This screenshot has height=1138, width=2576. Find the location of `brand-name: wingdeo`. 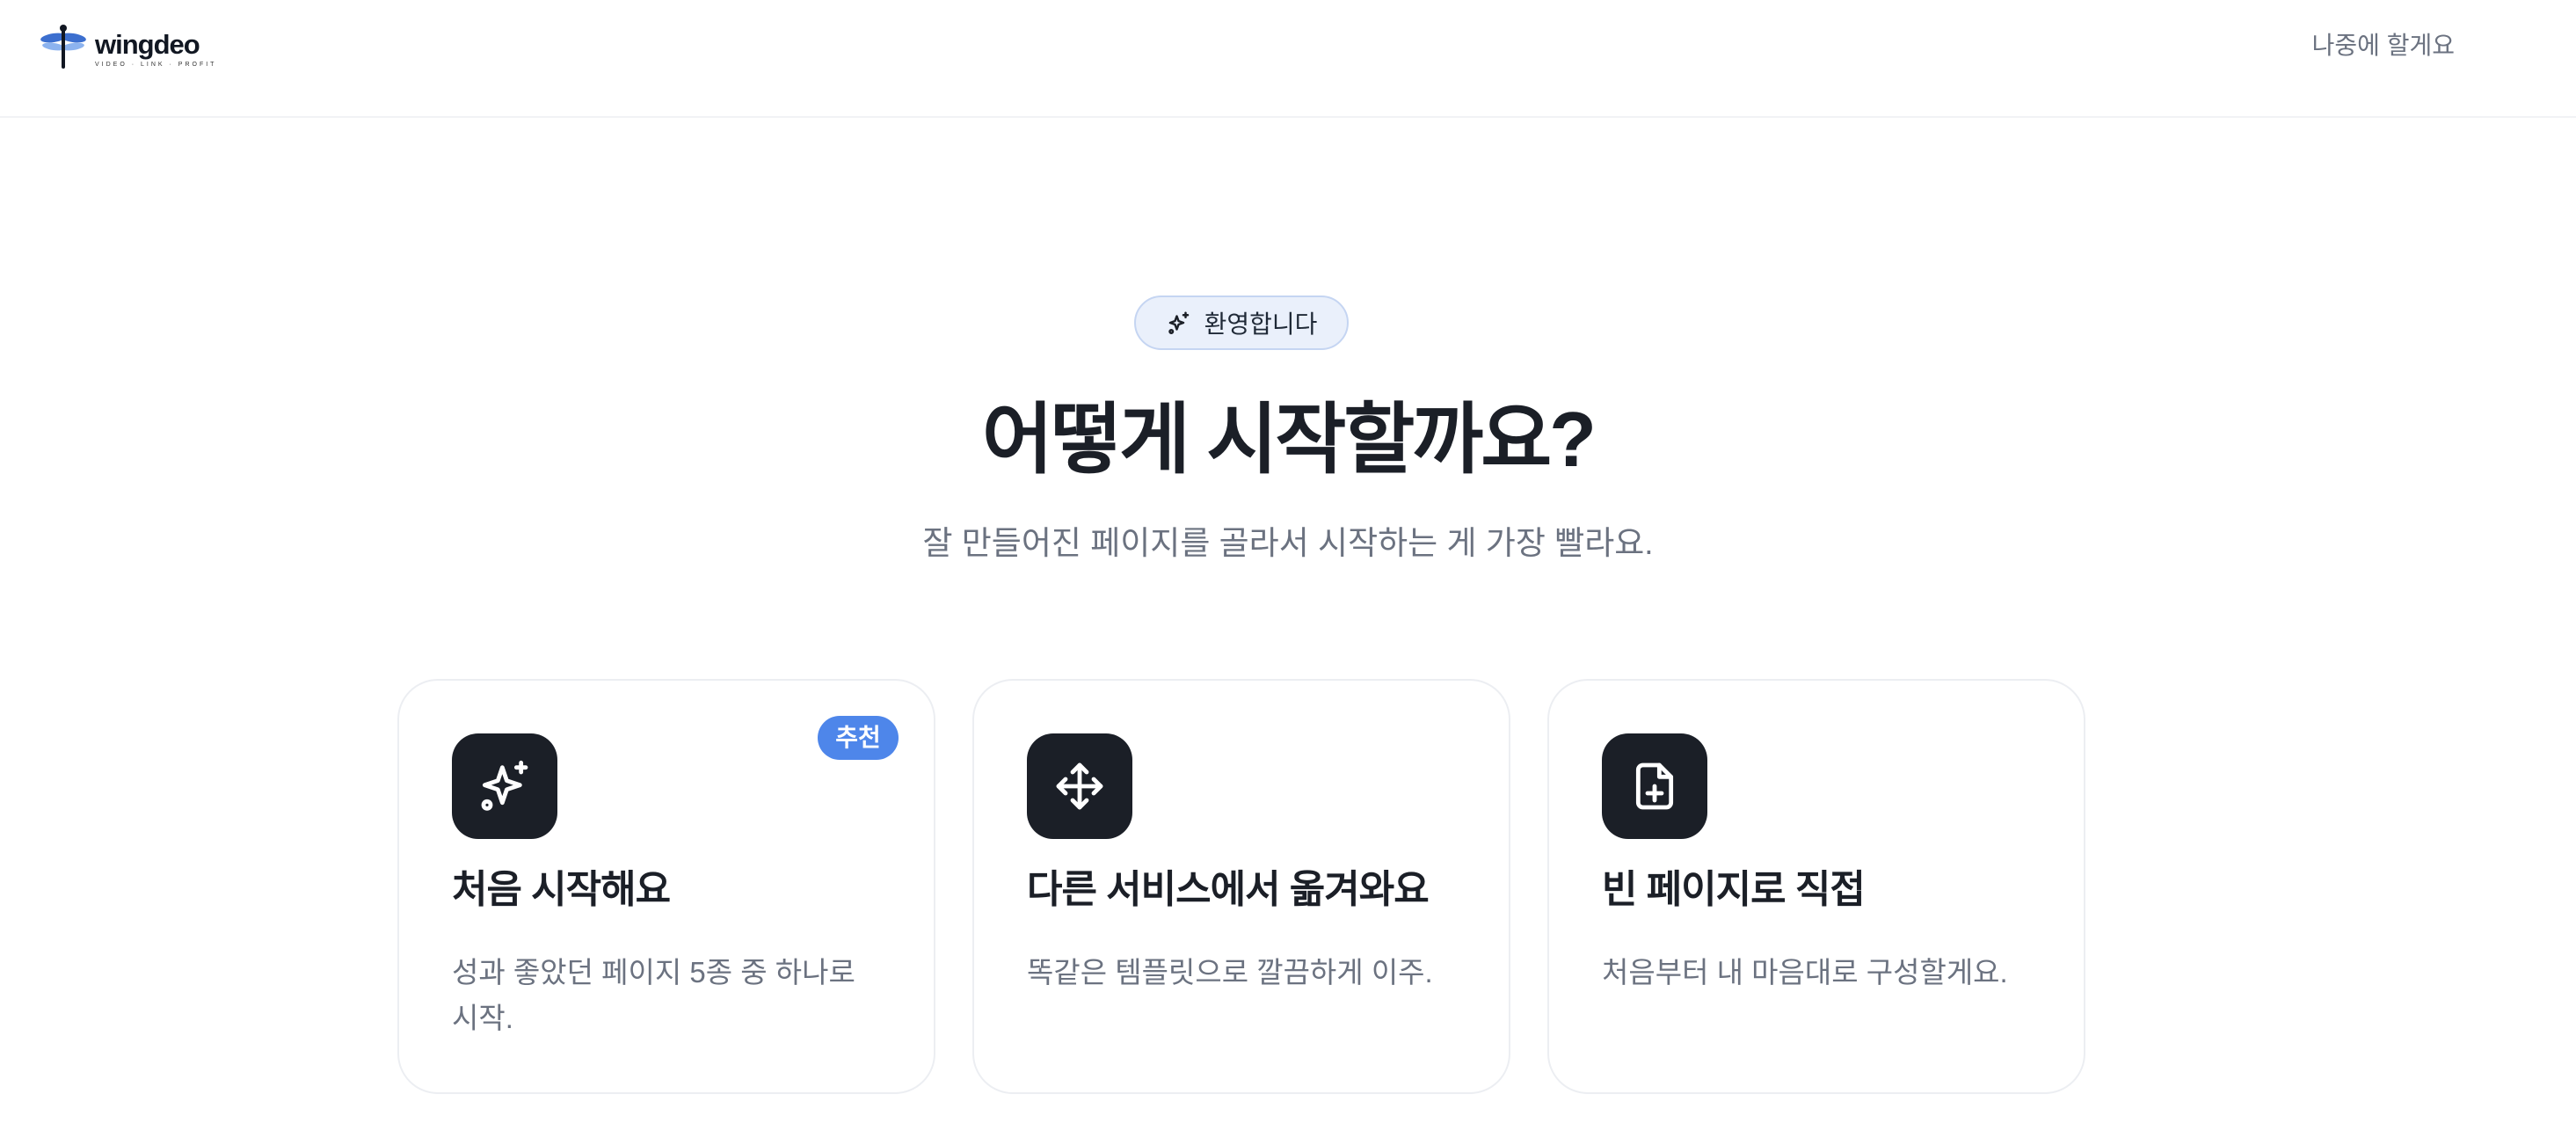

brand-name: wingdeo is located at coordinates (147, 44).